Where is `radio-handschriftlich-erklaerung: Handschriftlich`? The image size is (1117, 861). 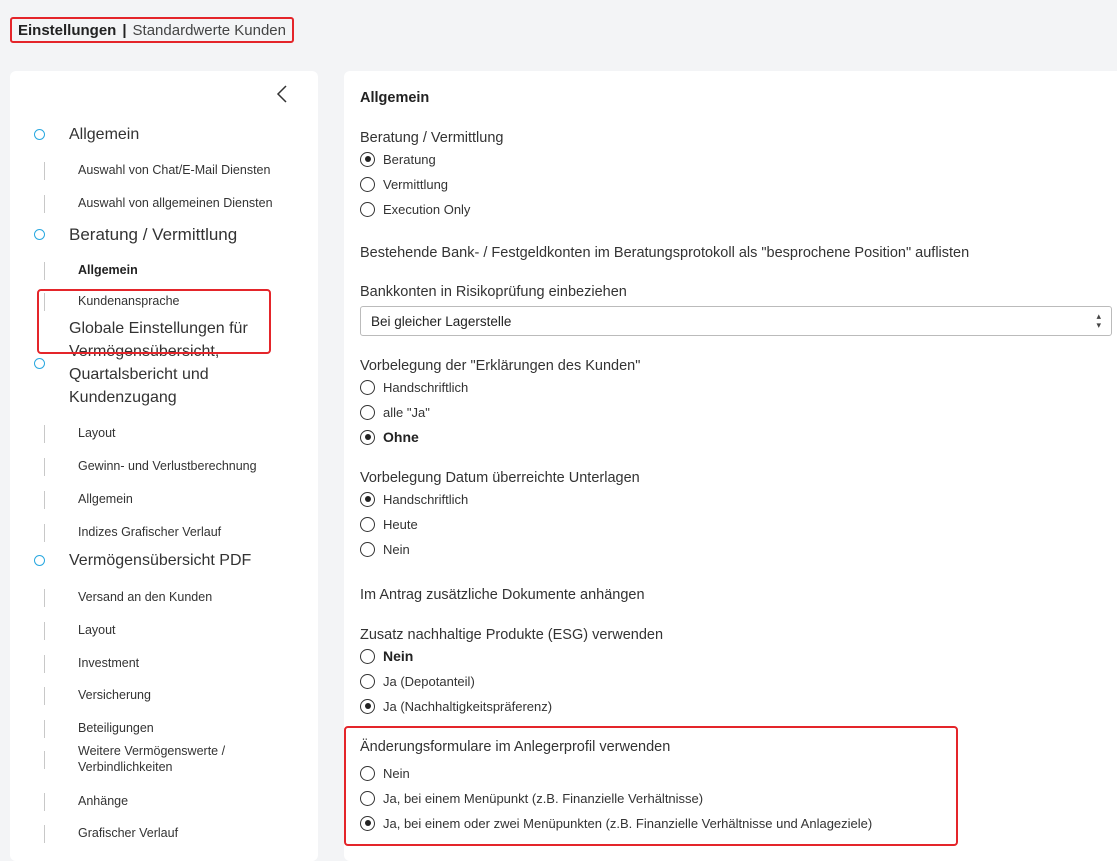
radio-handschriftlich-erklaerung: Handschriftlich is located at coordinates (414, 387).